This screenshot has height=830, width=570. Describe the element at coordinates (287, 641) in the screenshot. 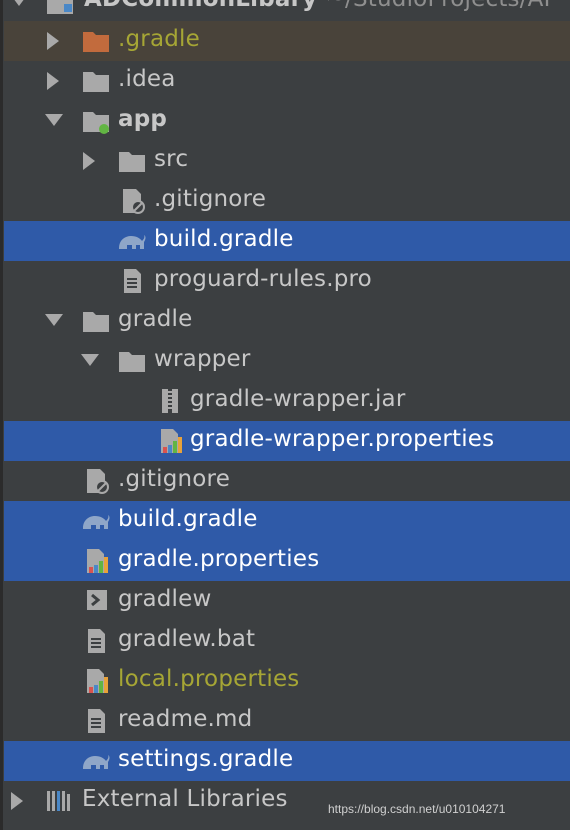

I see `tree-item-gradlew-bat: gradlew.bat` at that location.